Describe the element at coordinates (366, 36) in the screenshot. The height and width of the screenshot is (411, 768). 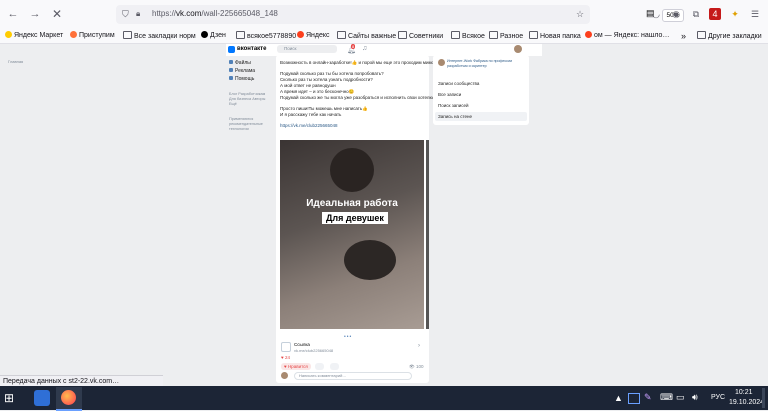
I see `bookmark-folder: Сайты важные` at that location.